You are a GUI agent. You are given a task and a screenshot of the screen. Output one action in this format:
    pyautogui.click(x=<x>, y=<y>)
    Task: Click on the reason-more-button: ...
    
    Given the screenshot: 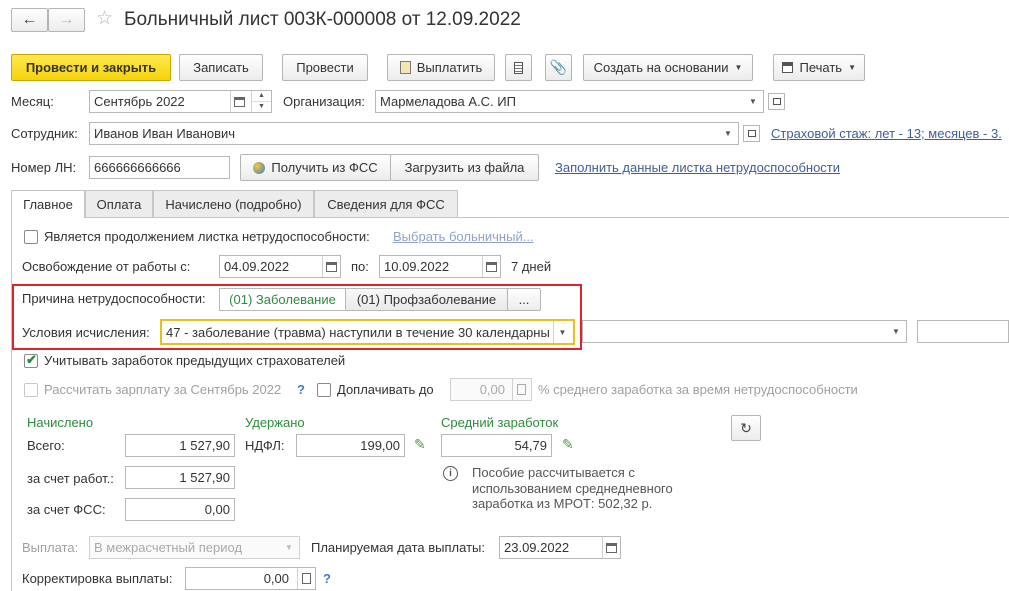 What is the action you would take?
    pyautogui.click(x=524, y=299)
    